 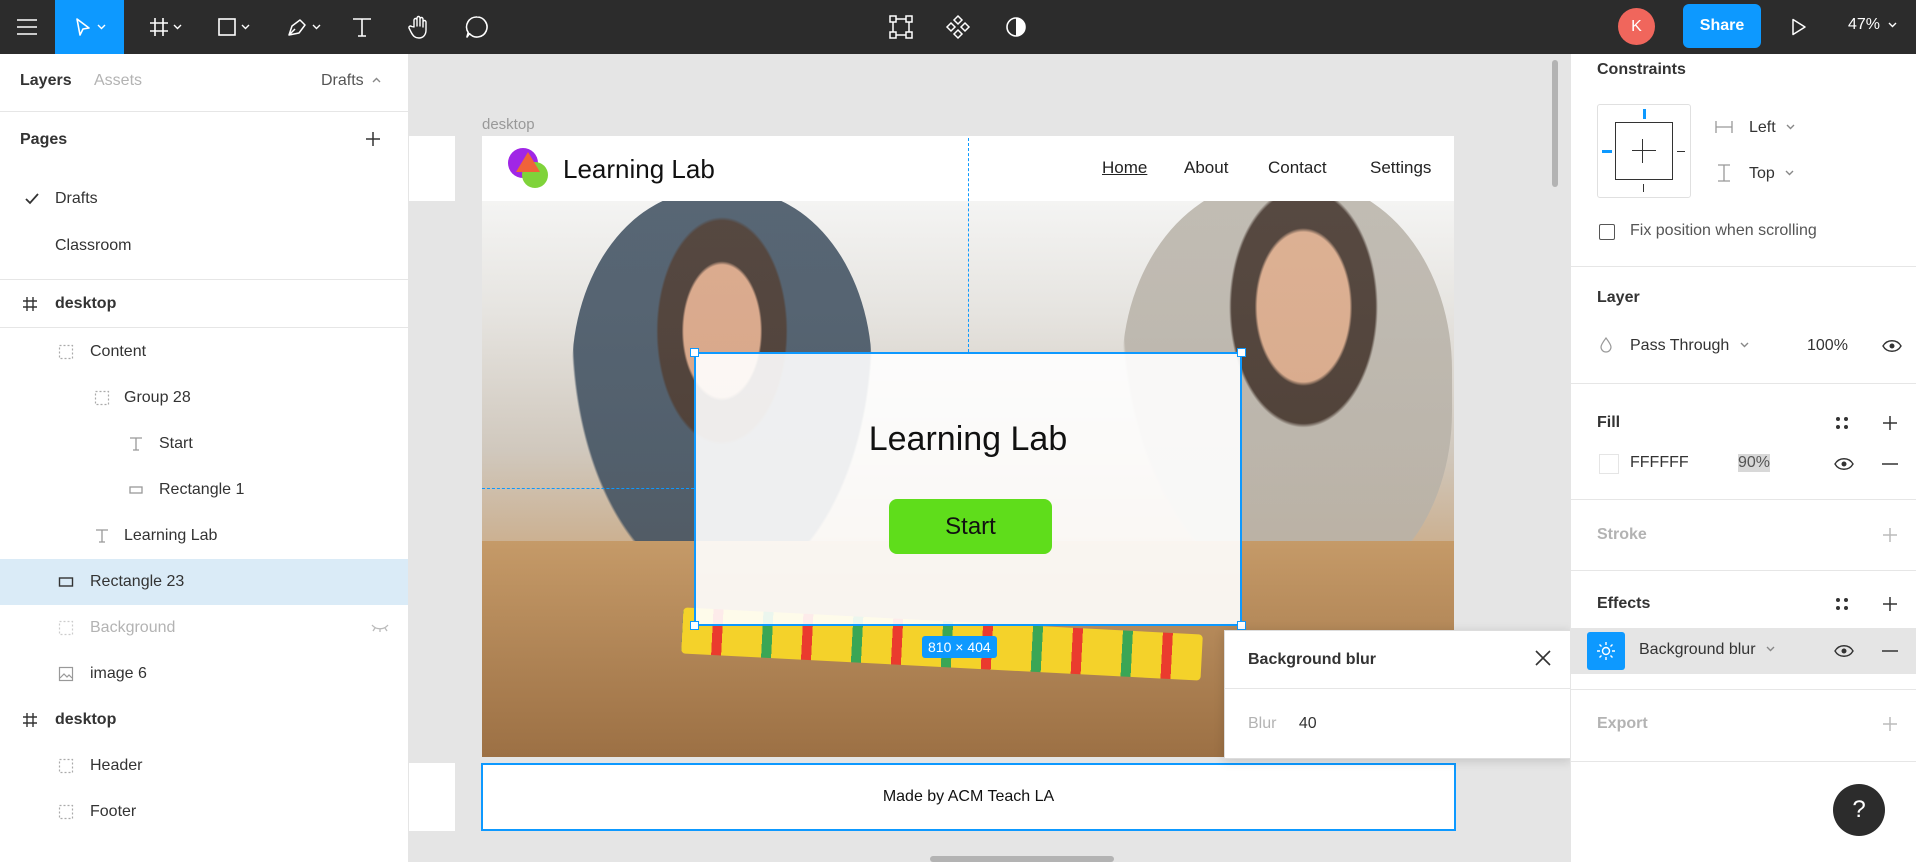 What do you see at coordinates (1772, 128) in the screenshot?
I see `horizontal-constraint-dropdown: Left` at bounding box center [1772, 128].